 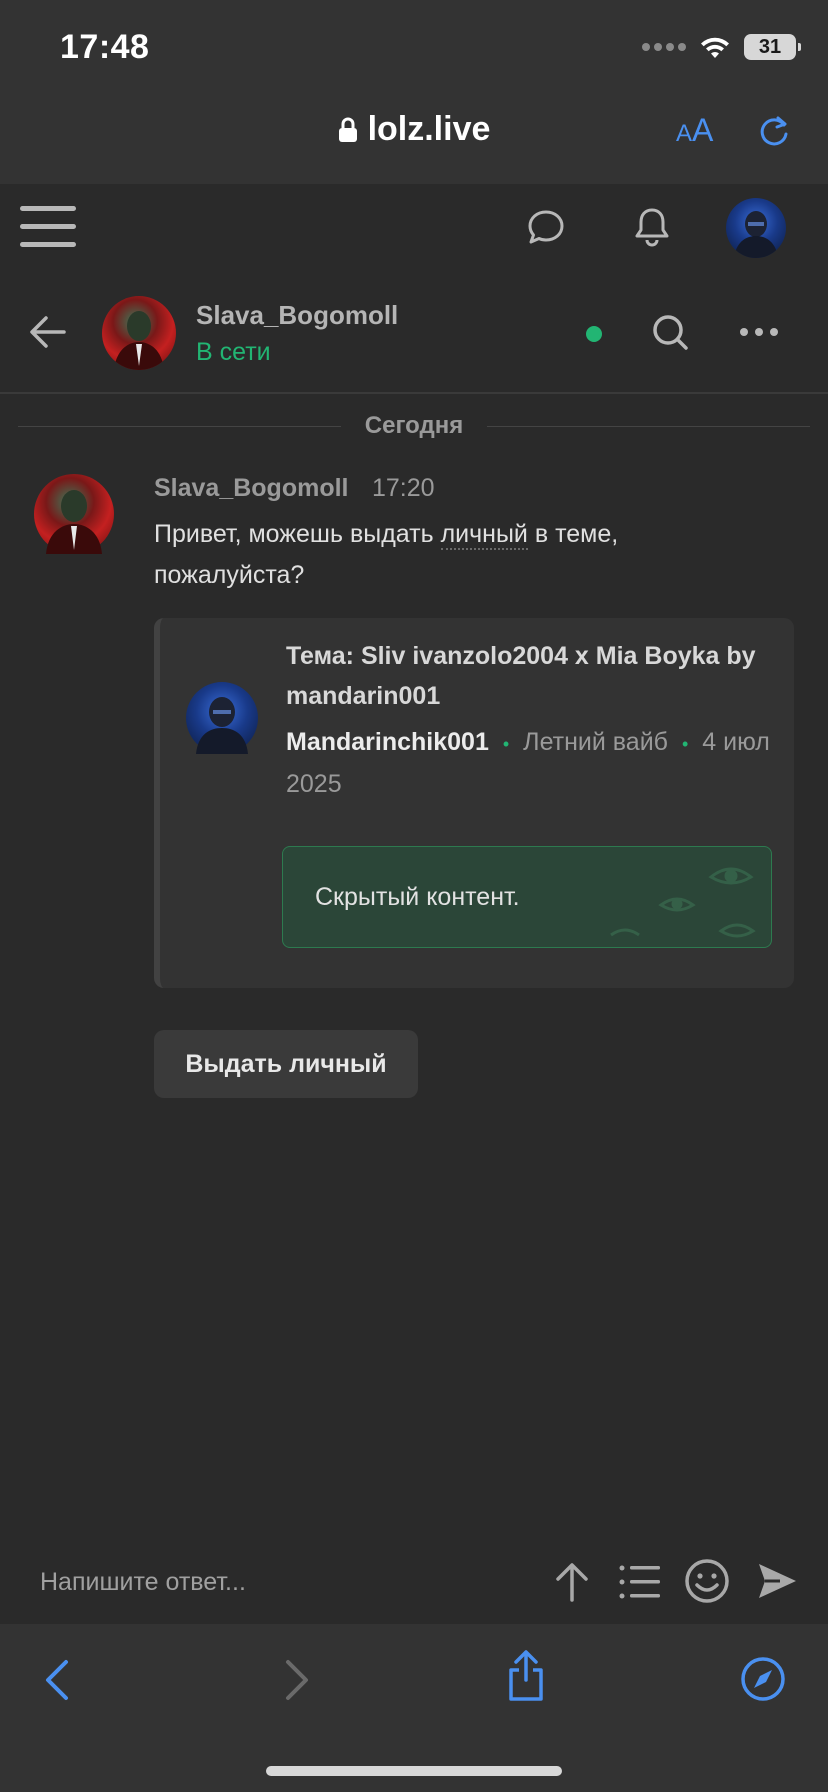 I want to click on hidden-content-box: Скрытый контент., so click(x=527, y=897).